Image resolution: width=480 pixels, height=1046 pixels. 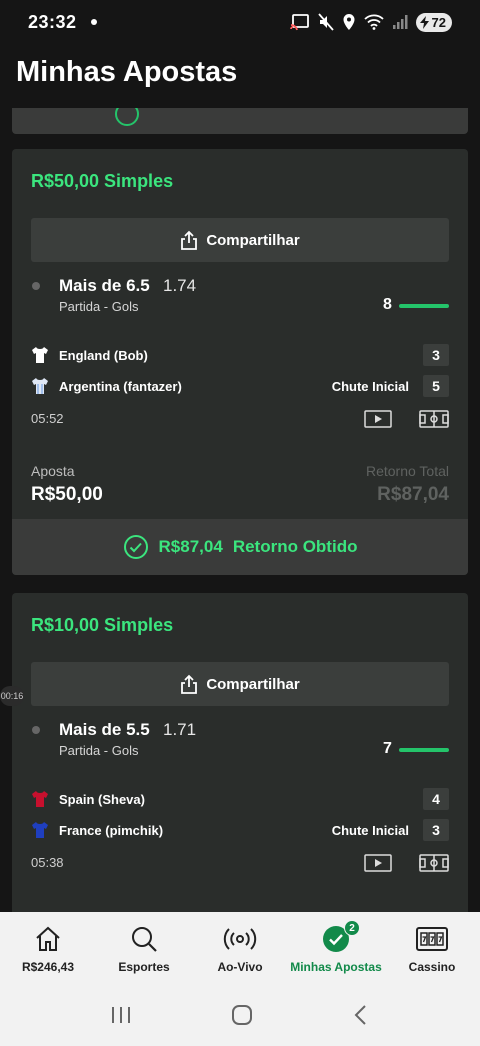 What do you see at coordinates (349, 22) in the screenshot?
I see `location-icon` at bounding box center [349, 22].